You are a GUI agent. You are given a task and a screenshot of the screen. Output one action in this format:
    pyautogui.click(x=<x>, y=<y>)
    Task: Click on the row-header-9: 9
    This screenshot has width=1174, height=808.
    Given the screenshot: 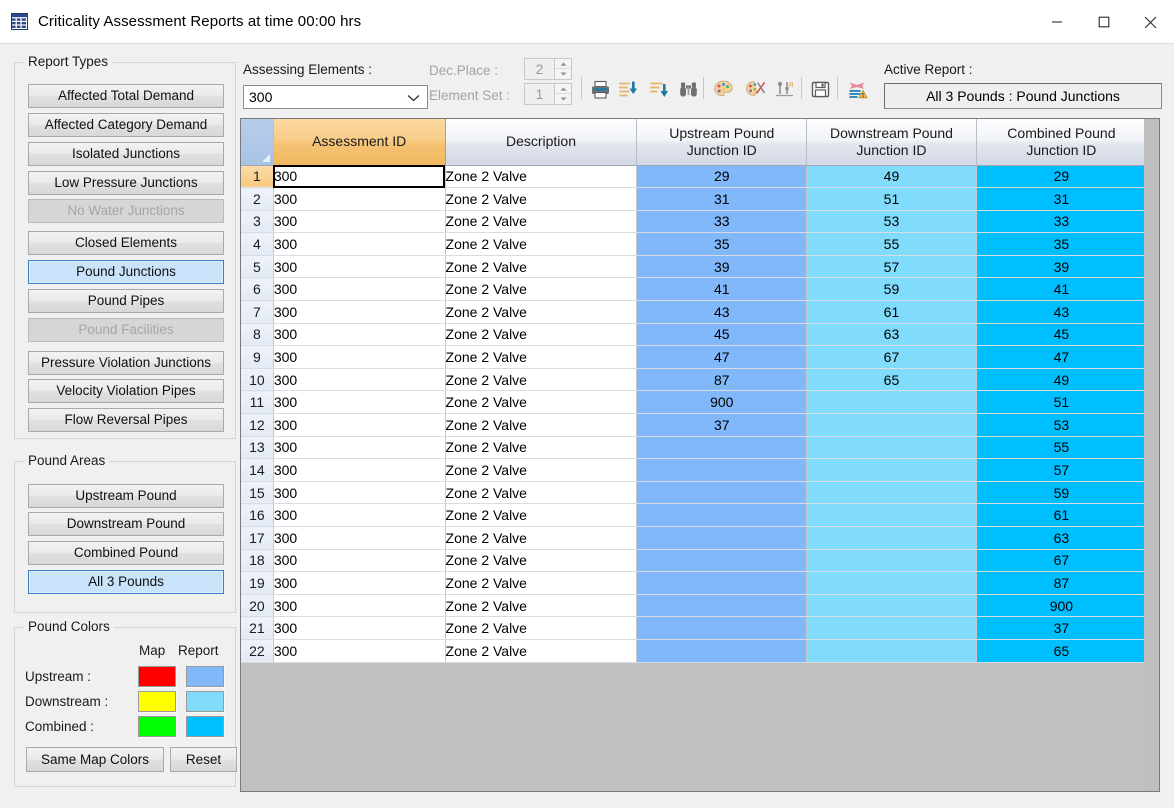 What is the action you would take?
    pyautogui.click(x=257, y=357)
    